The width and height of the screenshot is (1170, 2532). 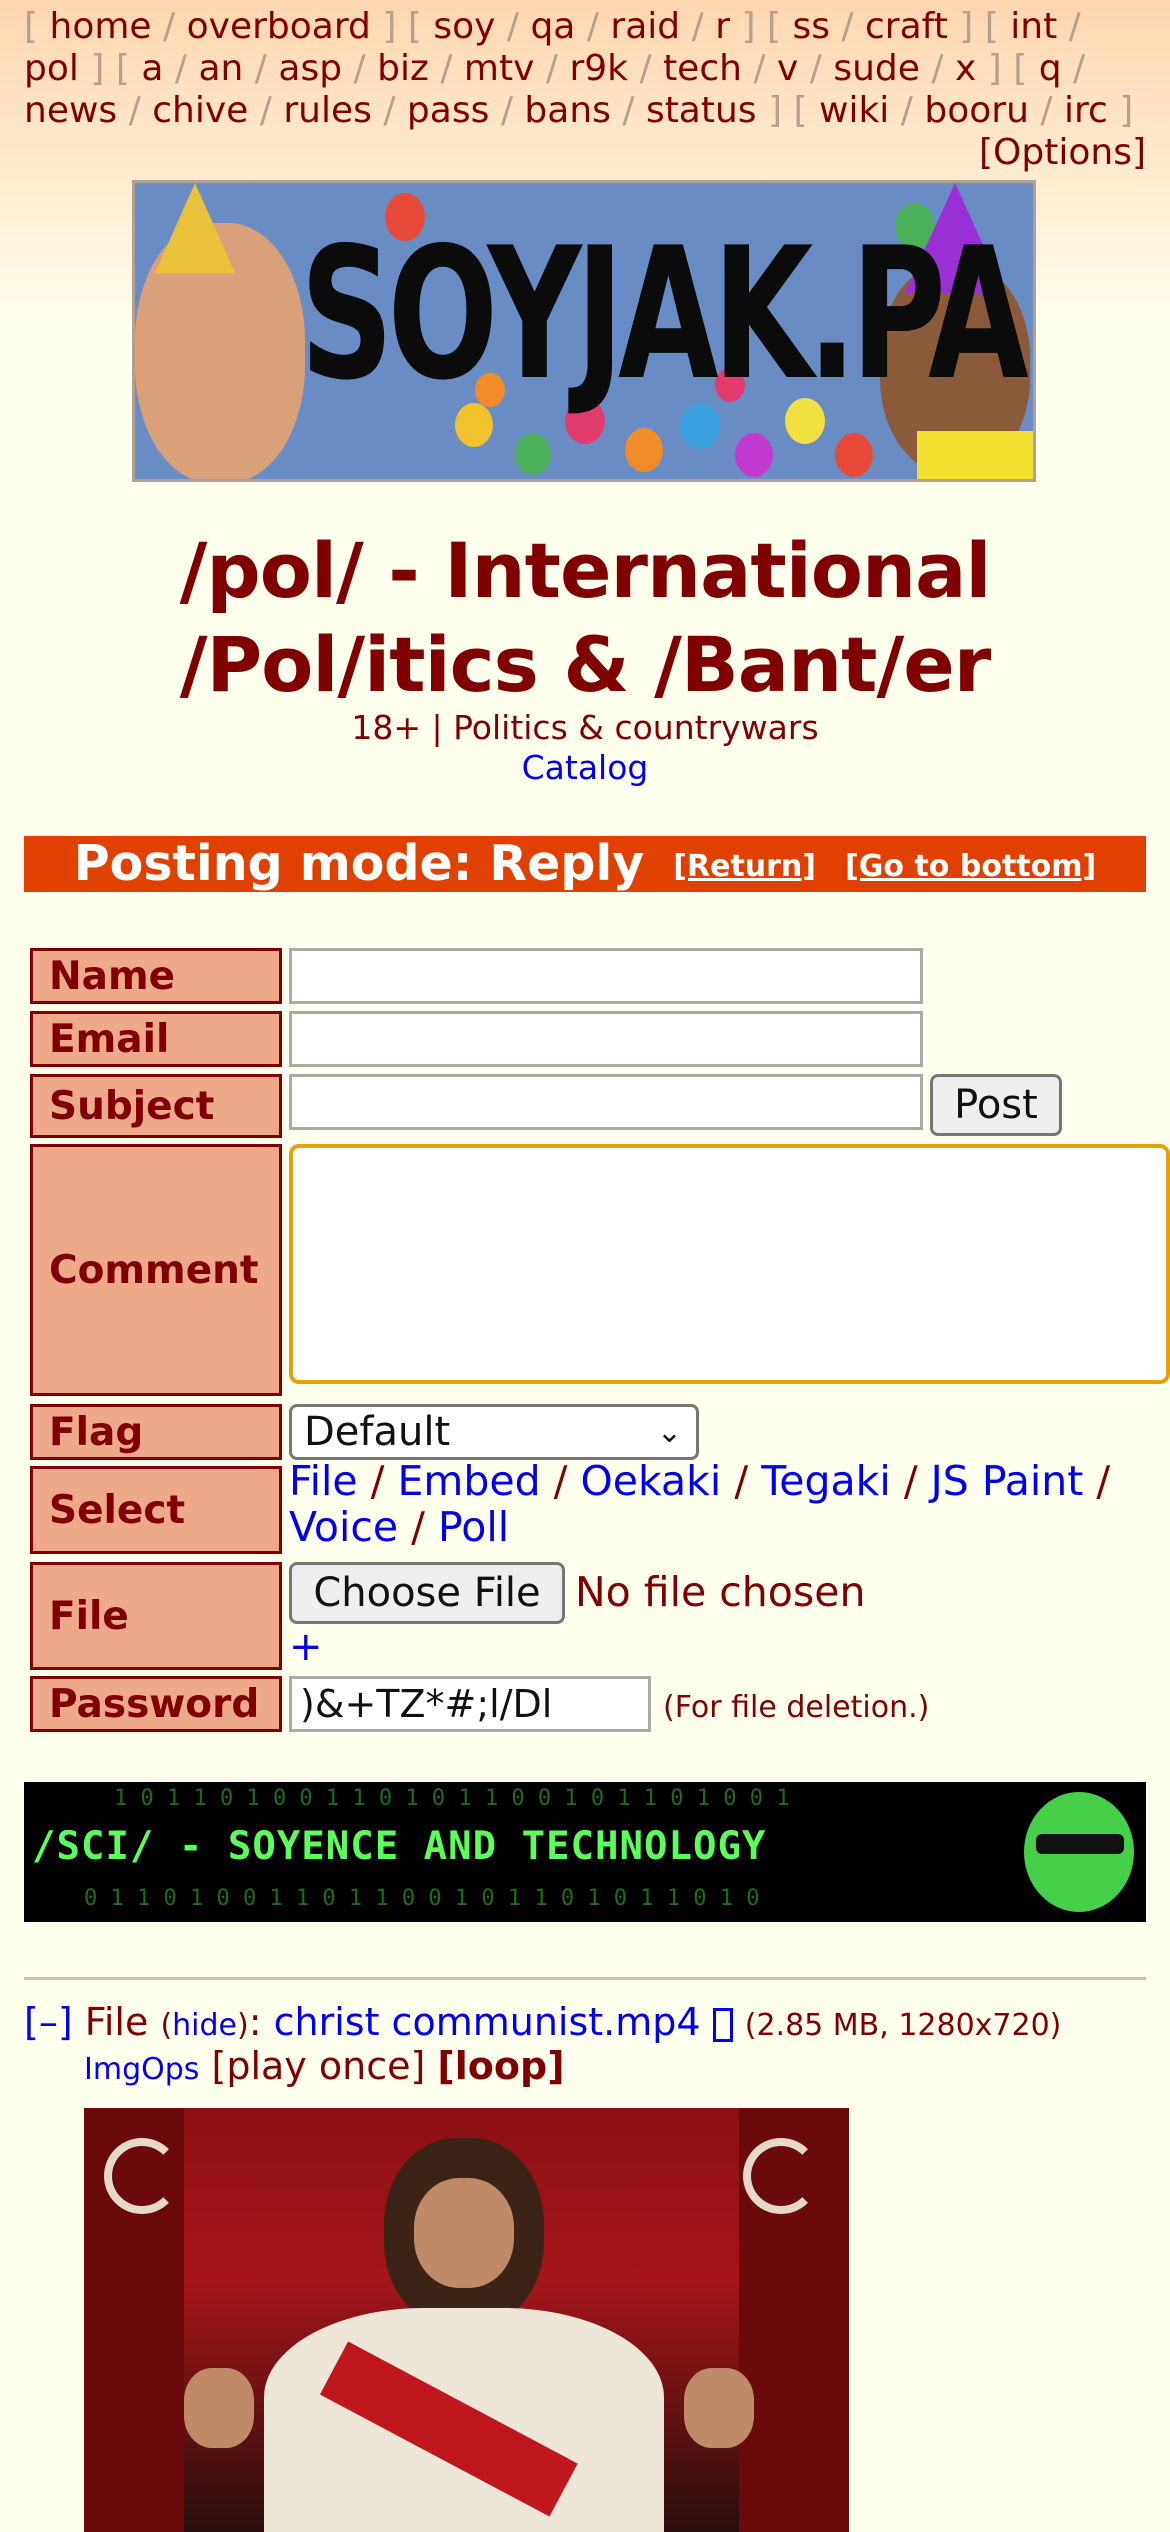 I want to click on select-file-link: File, so click(x=323, y=1481).